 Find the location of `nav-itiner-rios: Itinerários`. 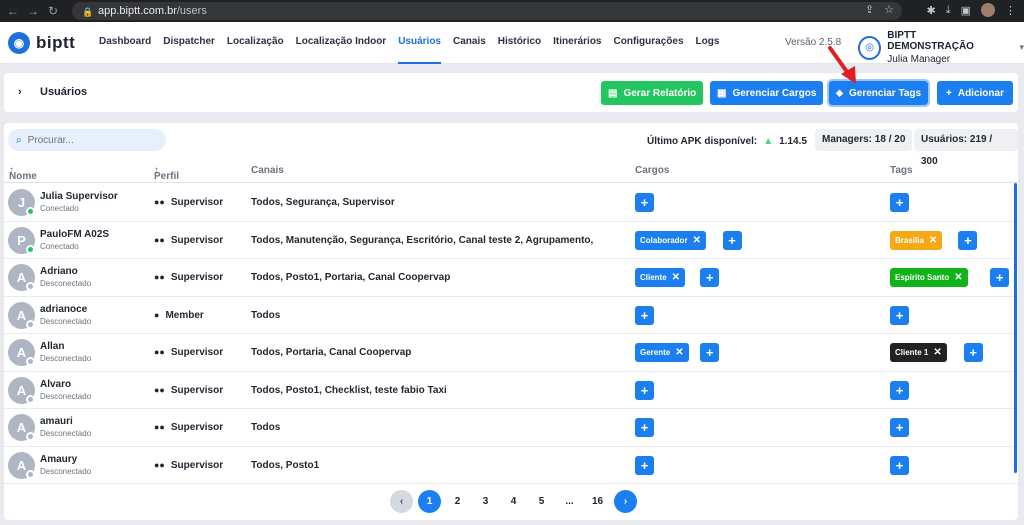

nav-itiner-rios: Itinerários is located at coordinates (577, 43).